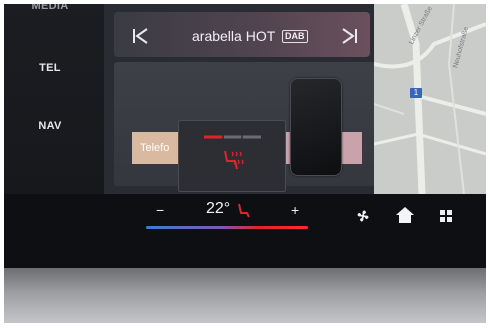  Describe the element at coordinates (227, 227) in the screenshot. I see `temperature-gradient-bar` at that location.